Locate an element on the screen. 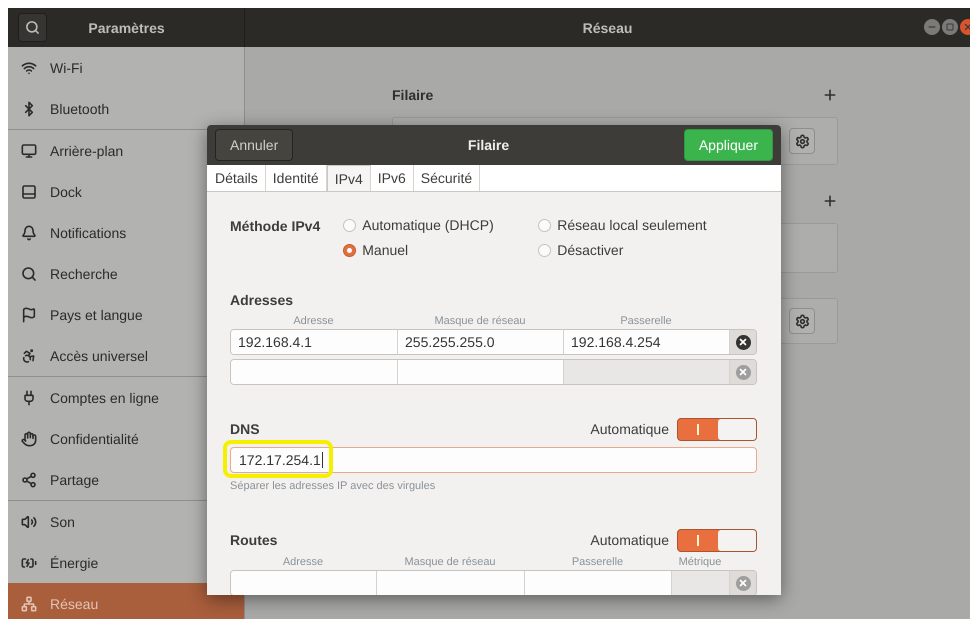  delete-button is located at coordinates (743, 342).